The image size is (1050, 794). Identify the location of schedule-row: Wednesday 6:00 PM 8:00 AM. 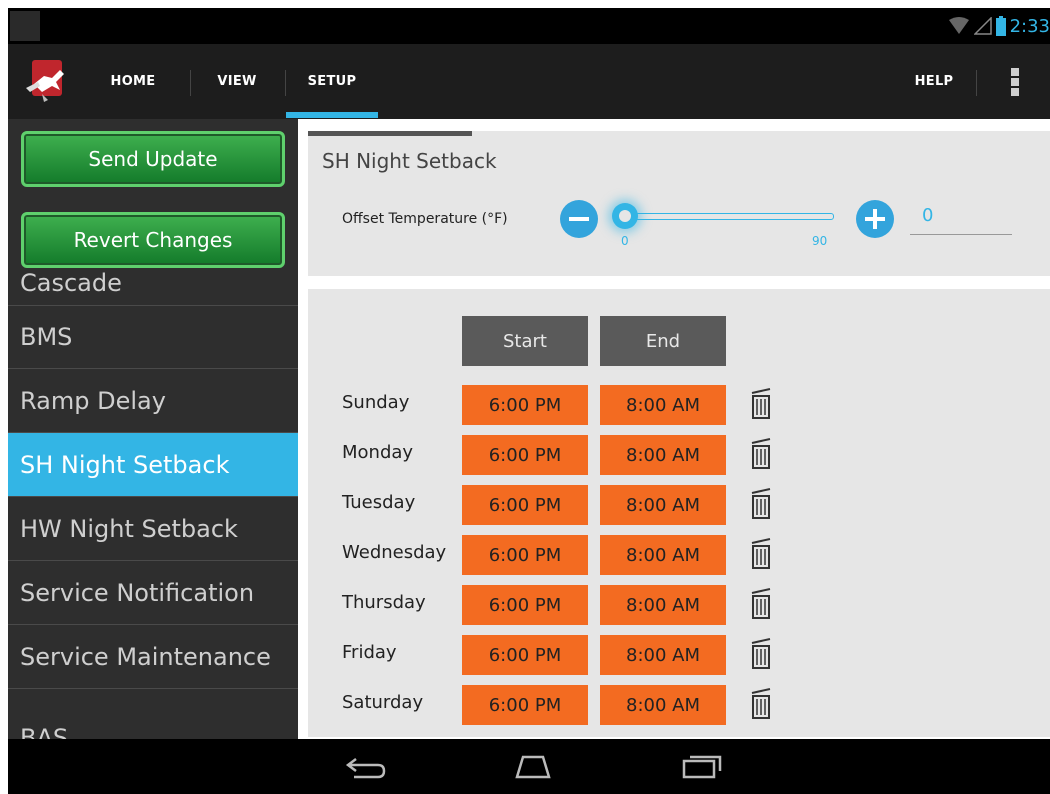
(679, 553).